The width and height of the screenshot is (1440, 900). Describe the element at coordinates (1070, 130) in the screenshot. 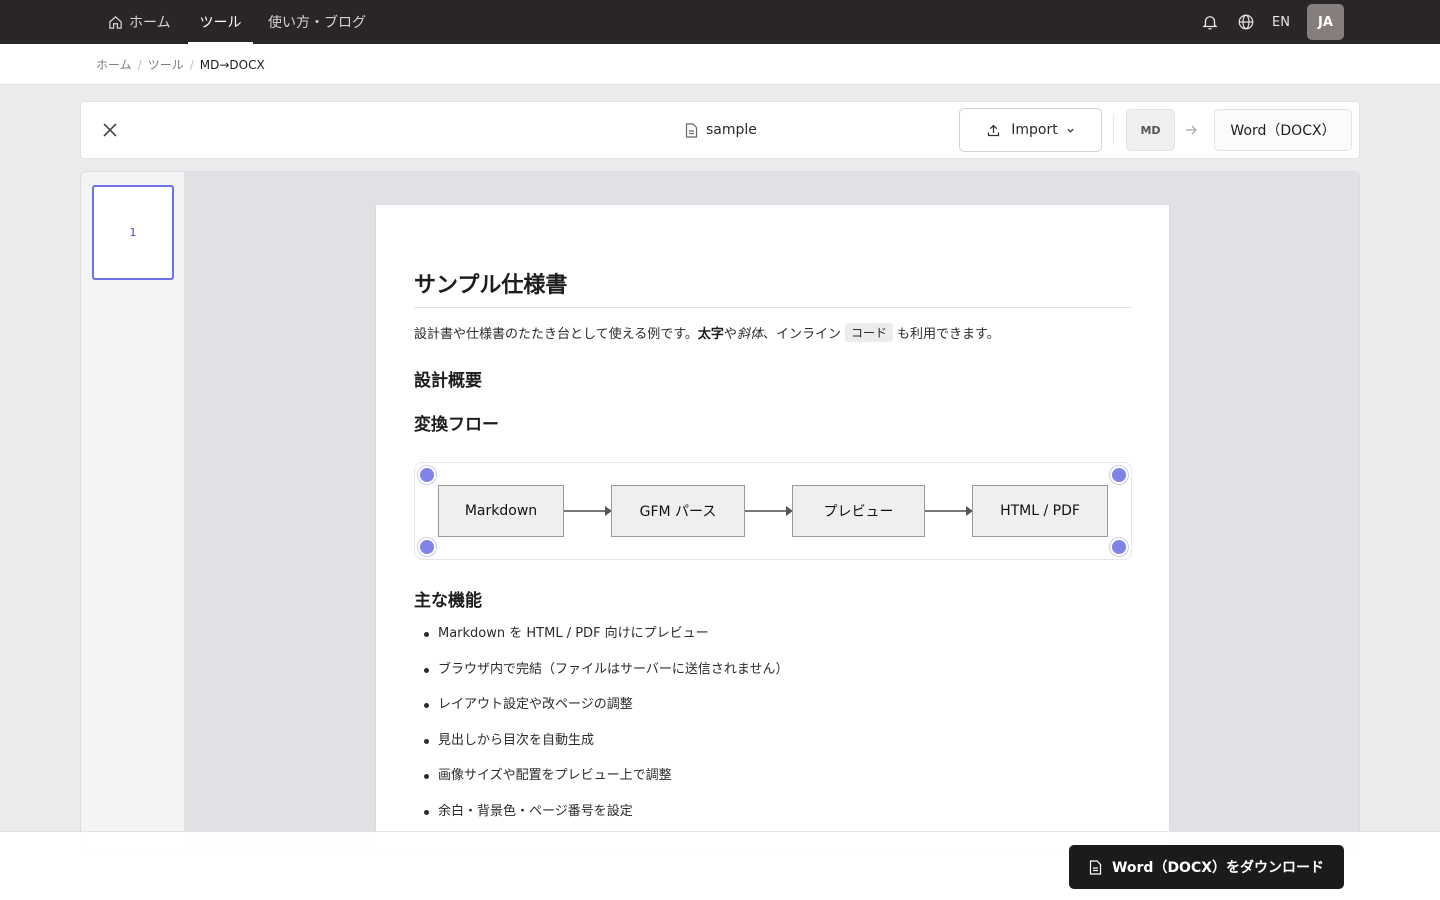

I see `chevron-down-icon` at that location.